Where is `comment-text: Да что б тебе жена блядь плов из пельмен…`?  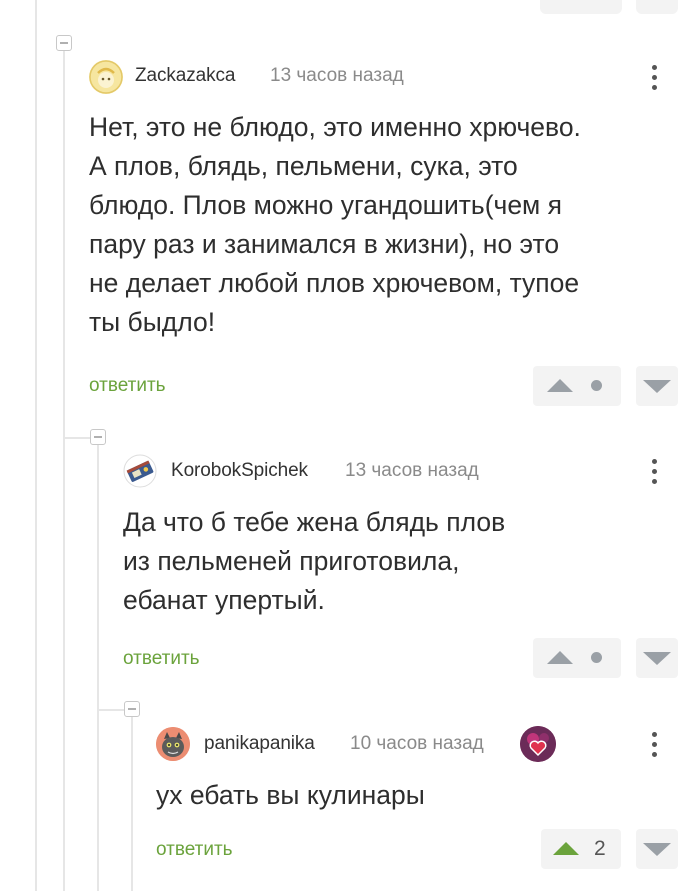
comment-text: Да что б тебе жена блядь плов из пельмен… is located at coordinates (314, 561).